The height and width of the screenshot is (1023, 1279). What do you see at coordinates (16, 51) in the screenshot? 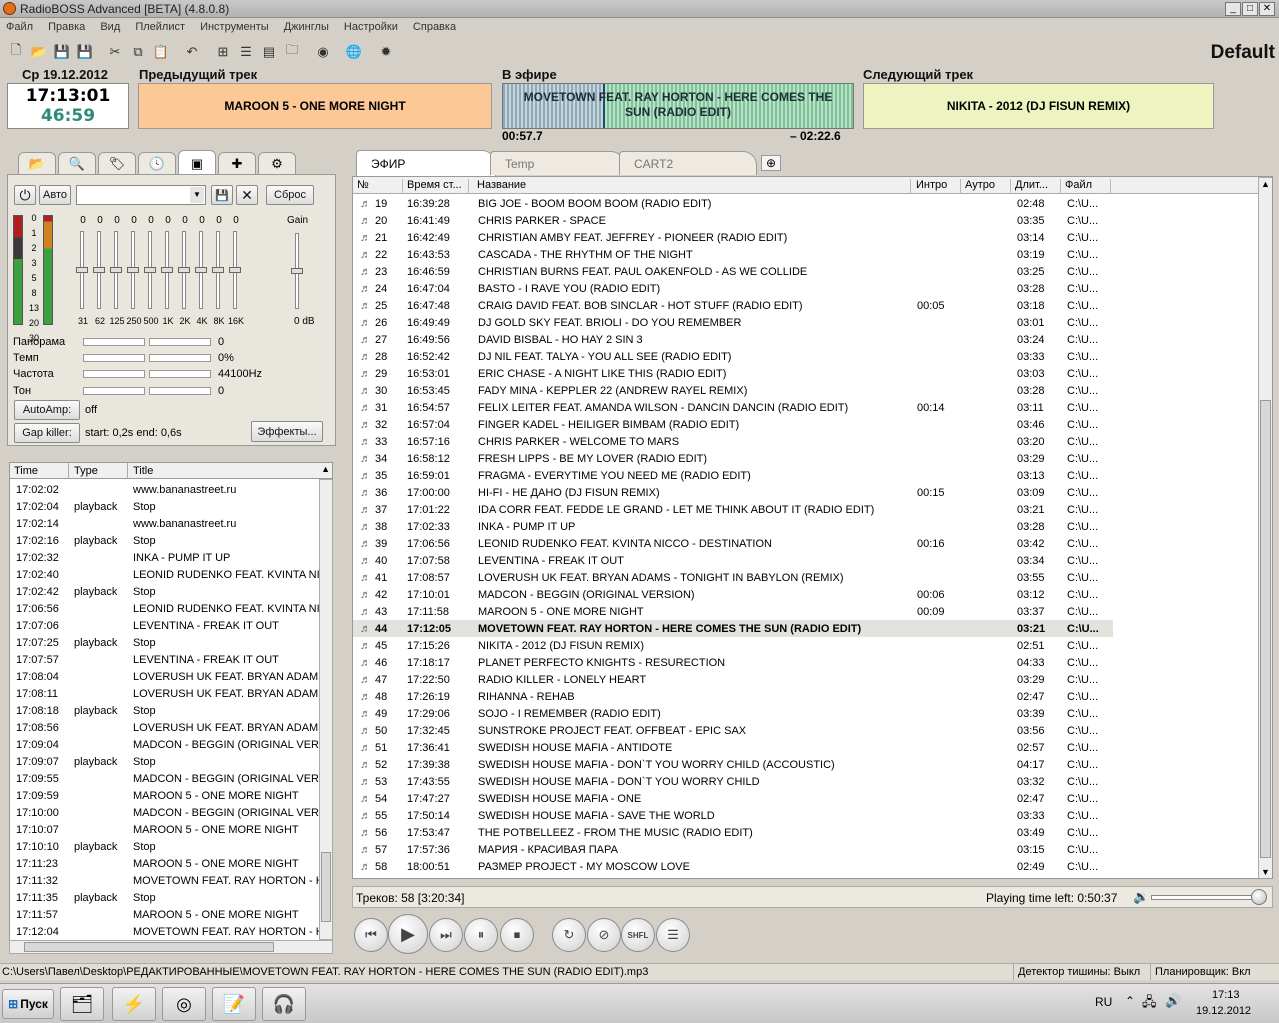
I see `new-file-icon: 🗋` at bounding box center [16, 51].